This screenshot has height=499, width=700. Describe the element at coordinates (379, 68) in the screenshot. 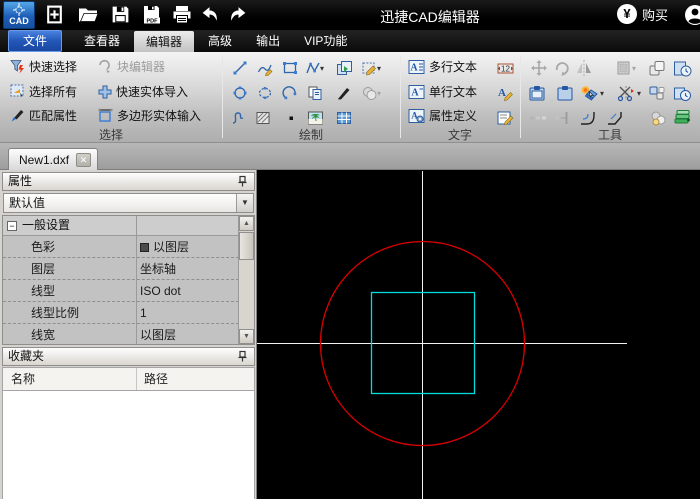

I see `boundary-dropdown: ▾` at that location.